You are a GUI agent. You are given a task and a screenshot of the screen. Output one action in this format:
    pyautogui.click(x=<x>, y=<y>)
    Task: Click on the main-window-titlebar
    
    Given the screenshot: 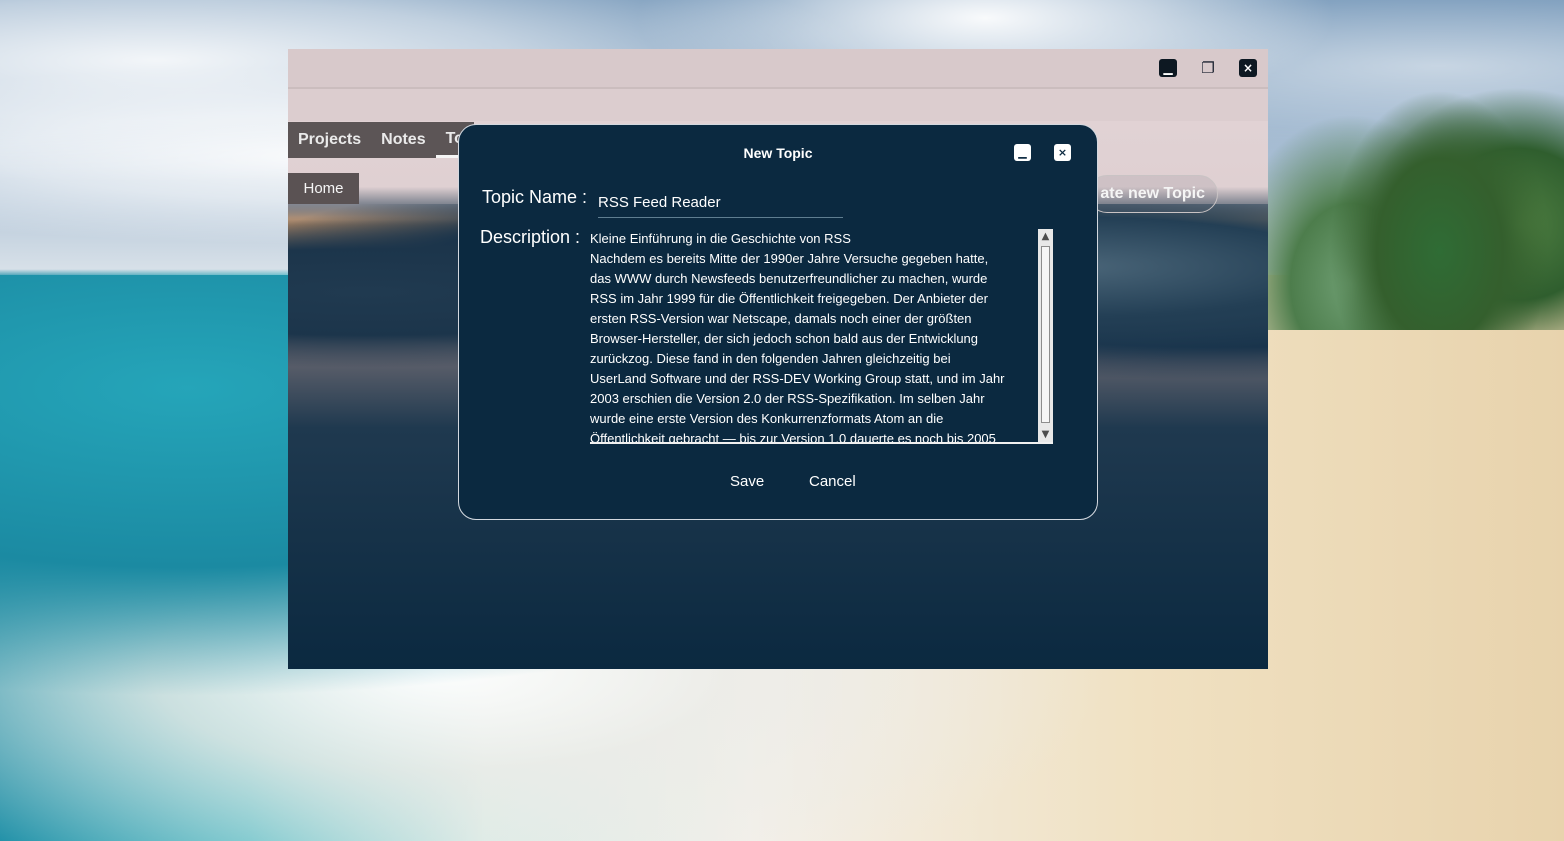 What is the action you would take?
    pyautogui.click(x=778, y=68)
    